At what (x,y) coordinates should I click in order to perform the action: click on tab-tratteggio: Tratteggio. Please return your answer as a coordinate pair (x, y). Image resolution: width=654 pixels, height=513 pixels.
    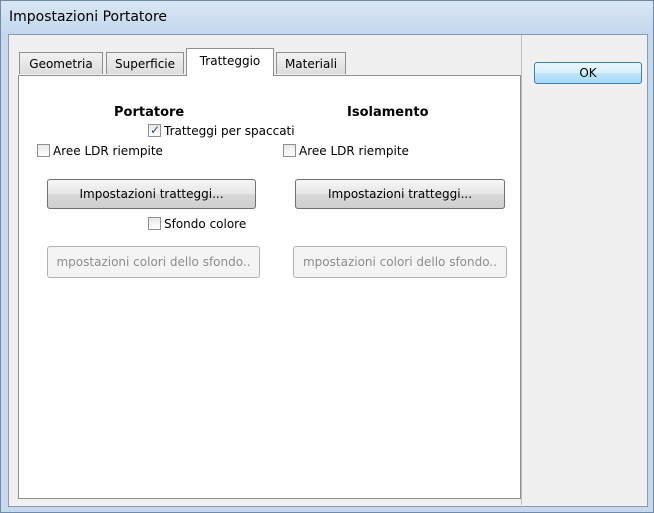
    Looking at the image, I should click on (230, 62).